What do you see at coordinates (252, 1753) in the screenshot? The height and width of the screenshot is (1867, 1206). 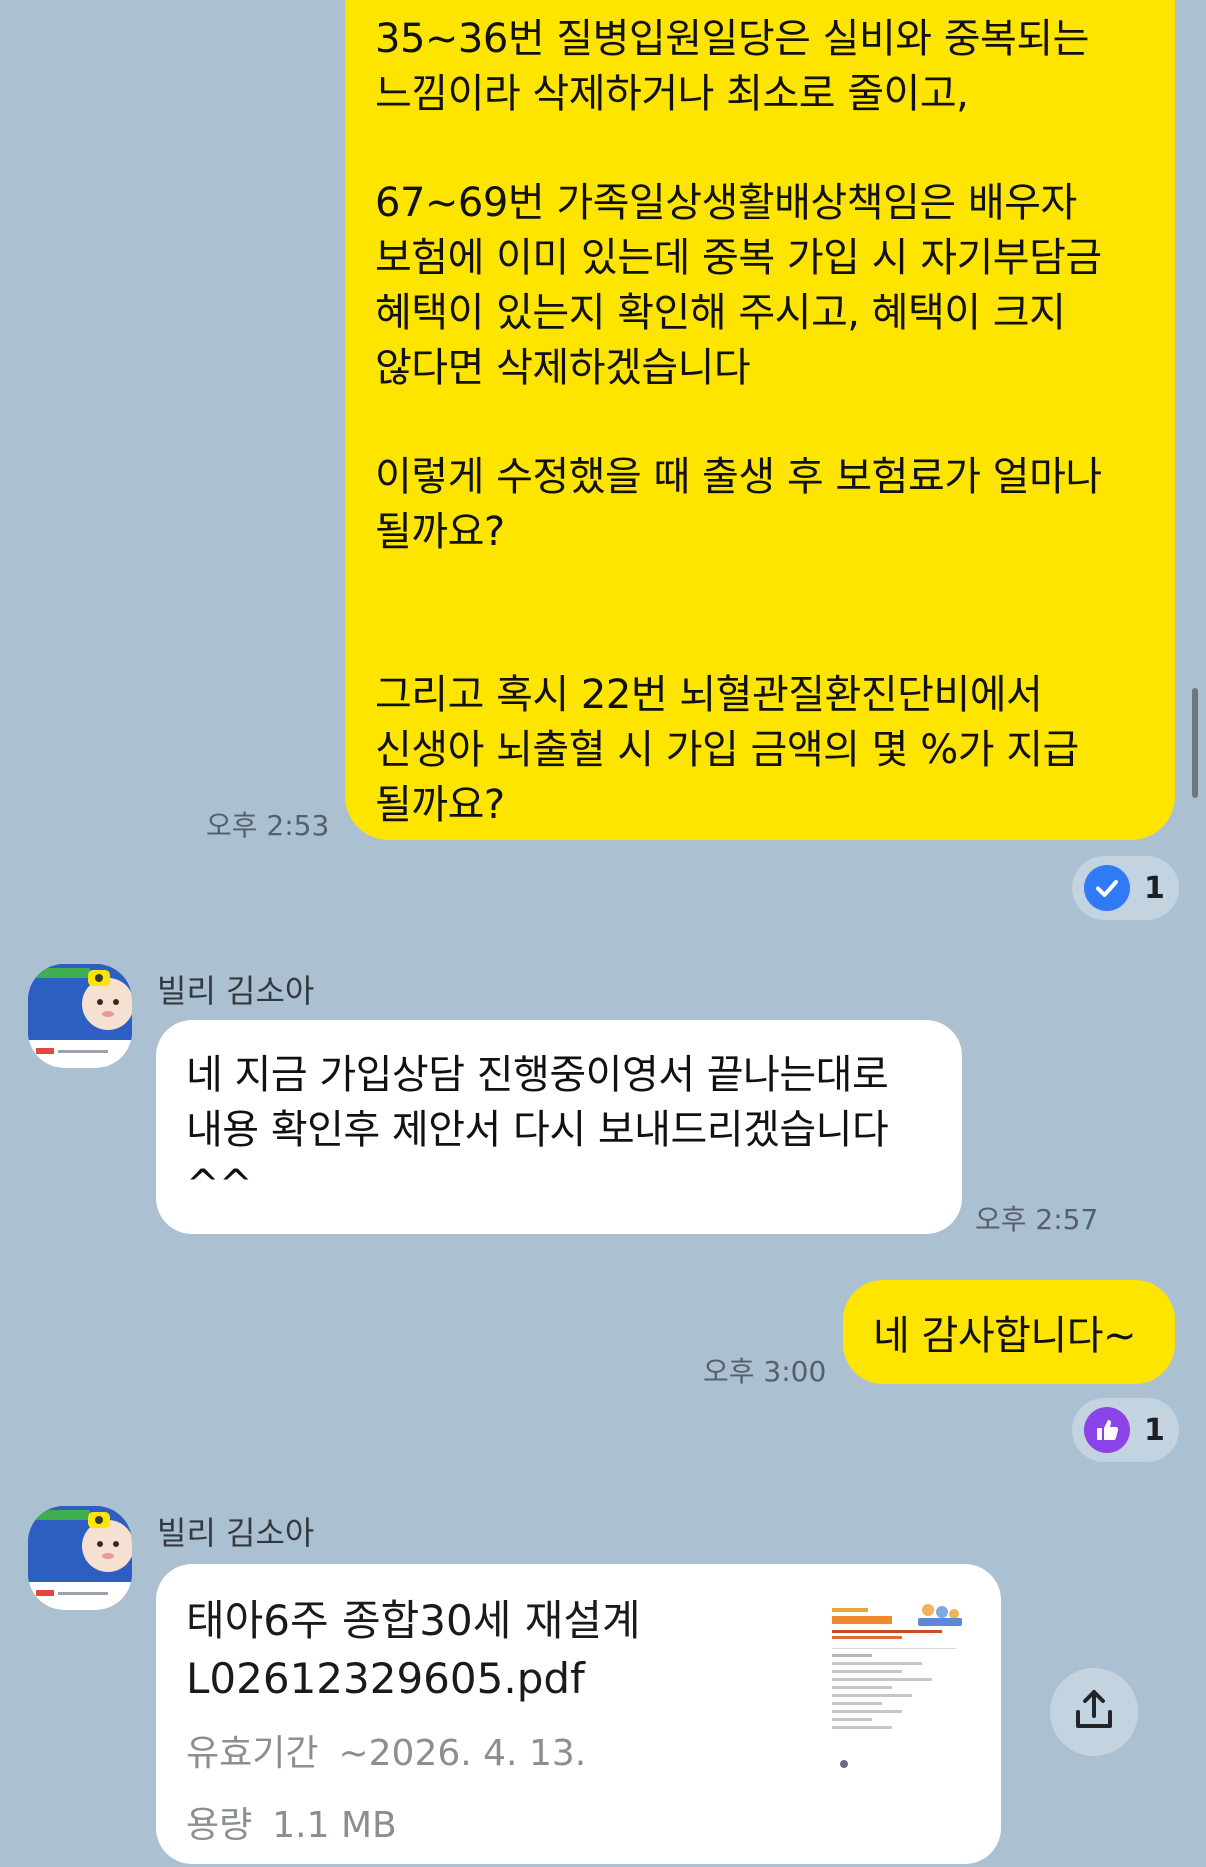 I see `file-validity-label: 유효기간` at bounding box center [252, 1753].